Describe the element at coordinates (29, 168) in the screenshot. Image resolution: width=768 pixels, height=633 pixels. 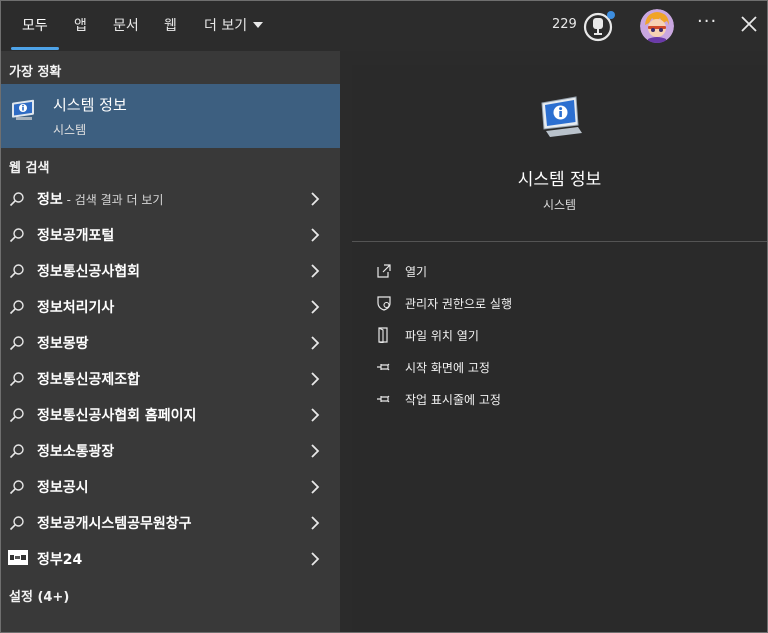
I see `web-search-heading: 웹 검색` at that location.